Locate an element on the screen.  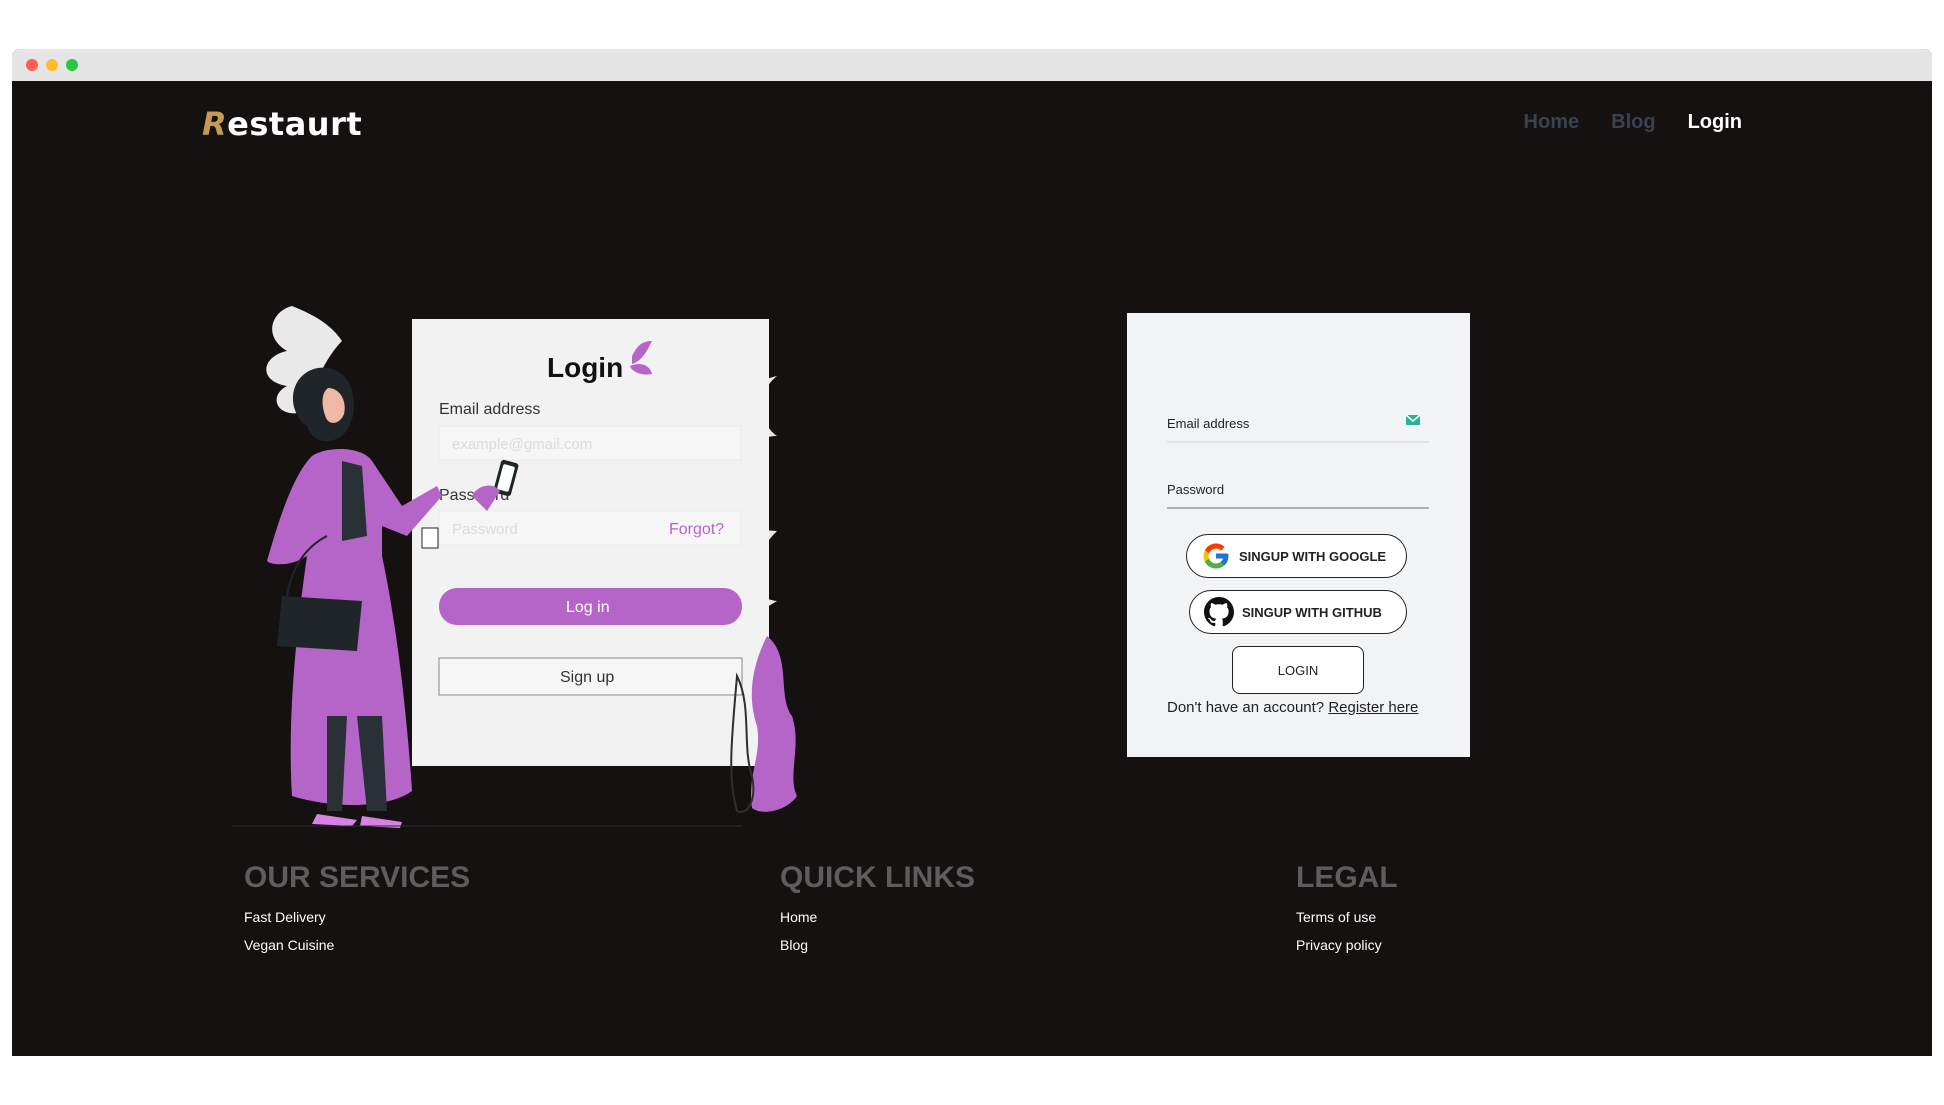
password-field: Password is located at coordinates (1298, 495).